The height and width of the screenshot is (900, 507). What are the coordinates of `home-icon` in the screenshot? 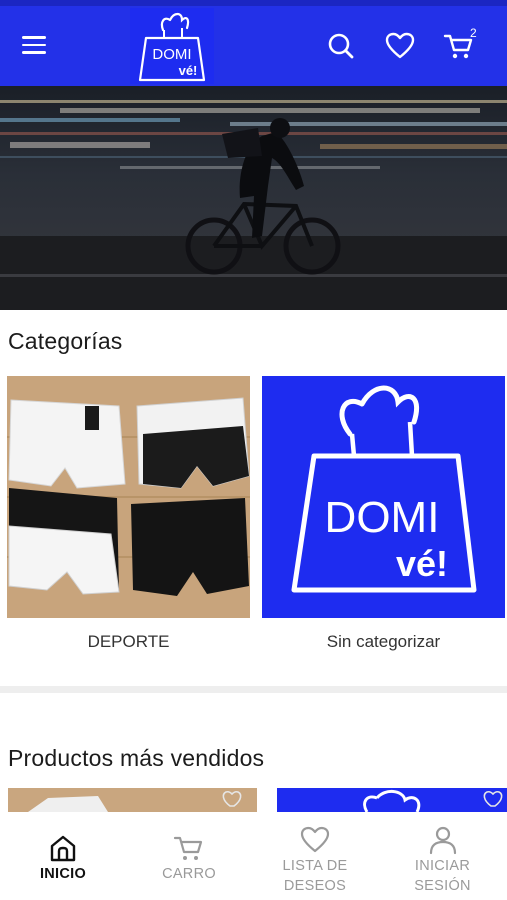 It's located at (63, 848).